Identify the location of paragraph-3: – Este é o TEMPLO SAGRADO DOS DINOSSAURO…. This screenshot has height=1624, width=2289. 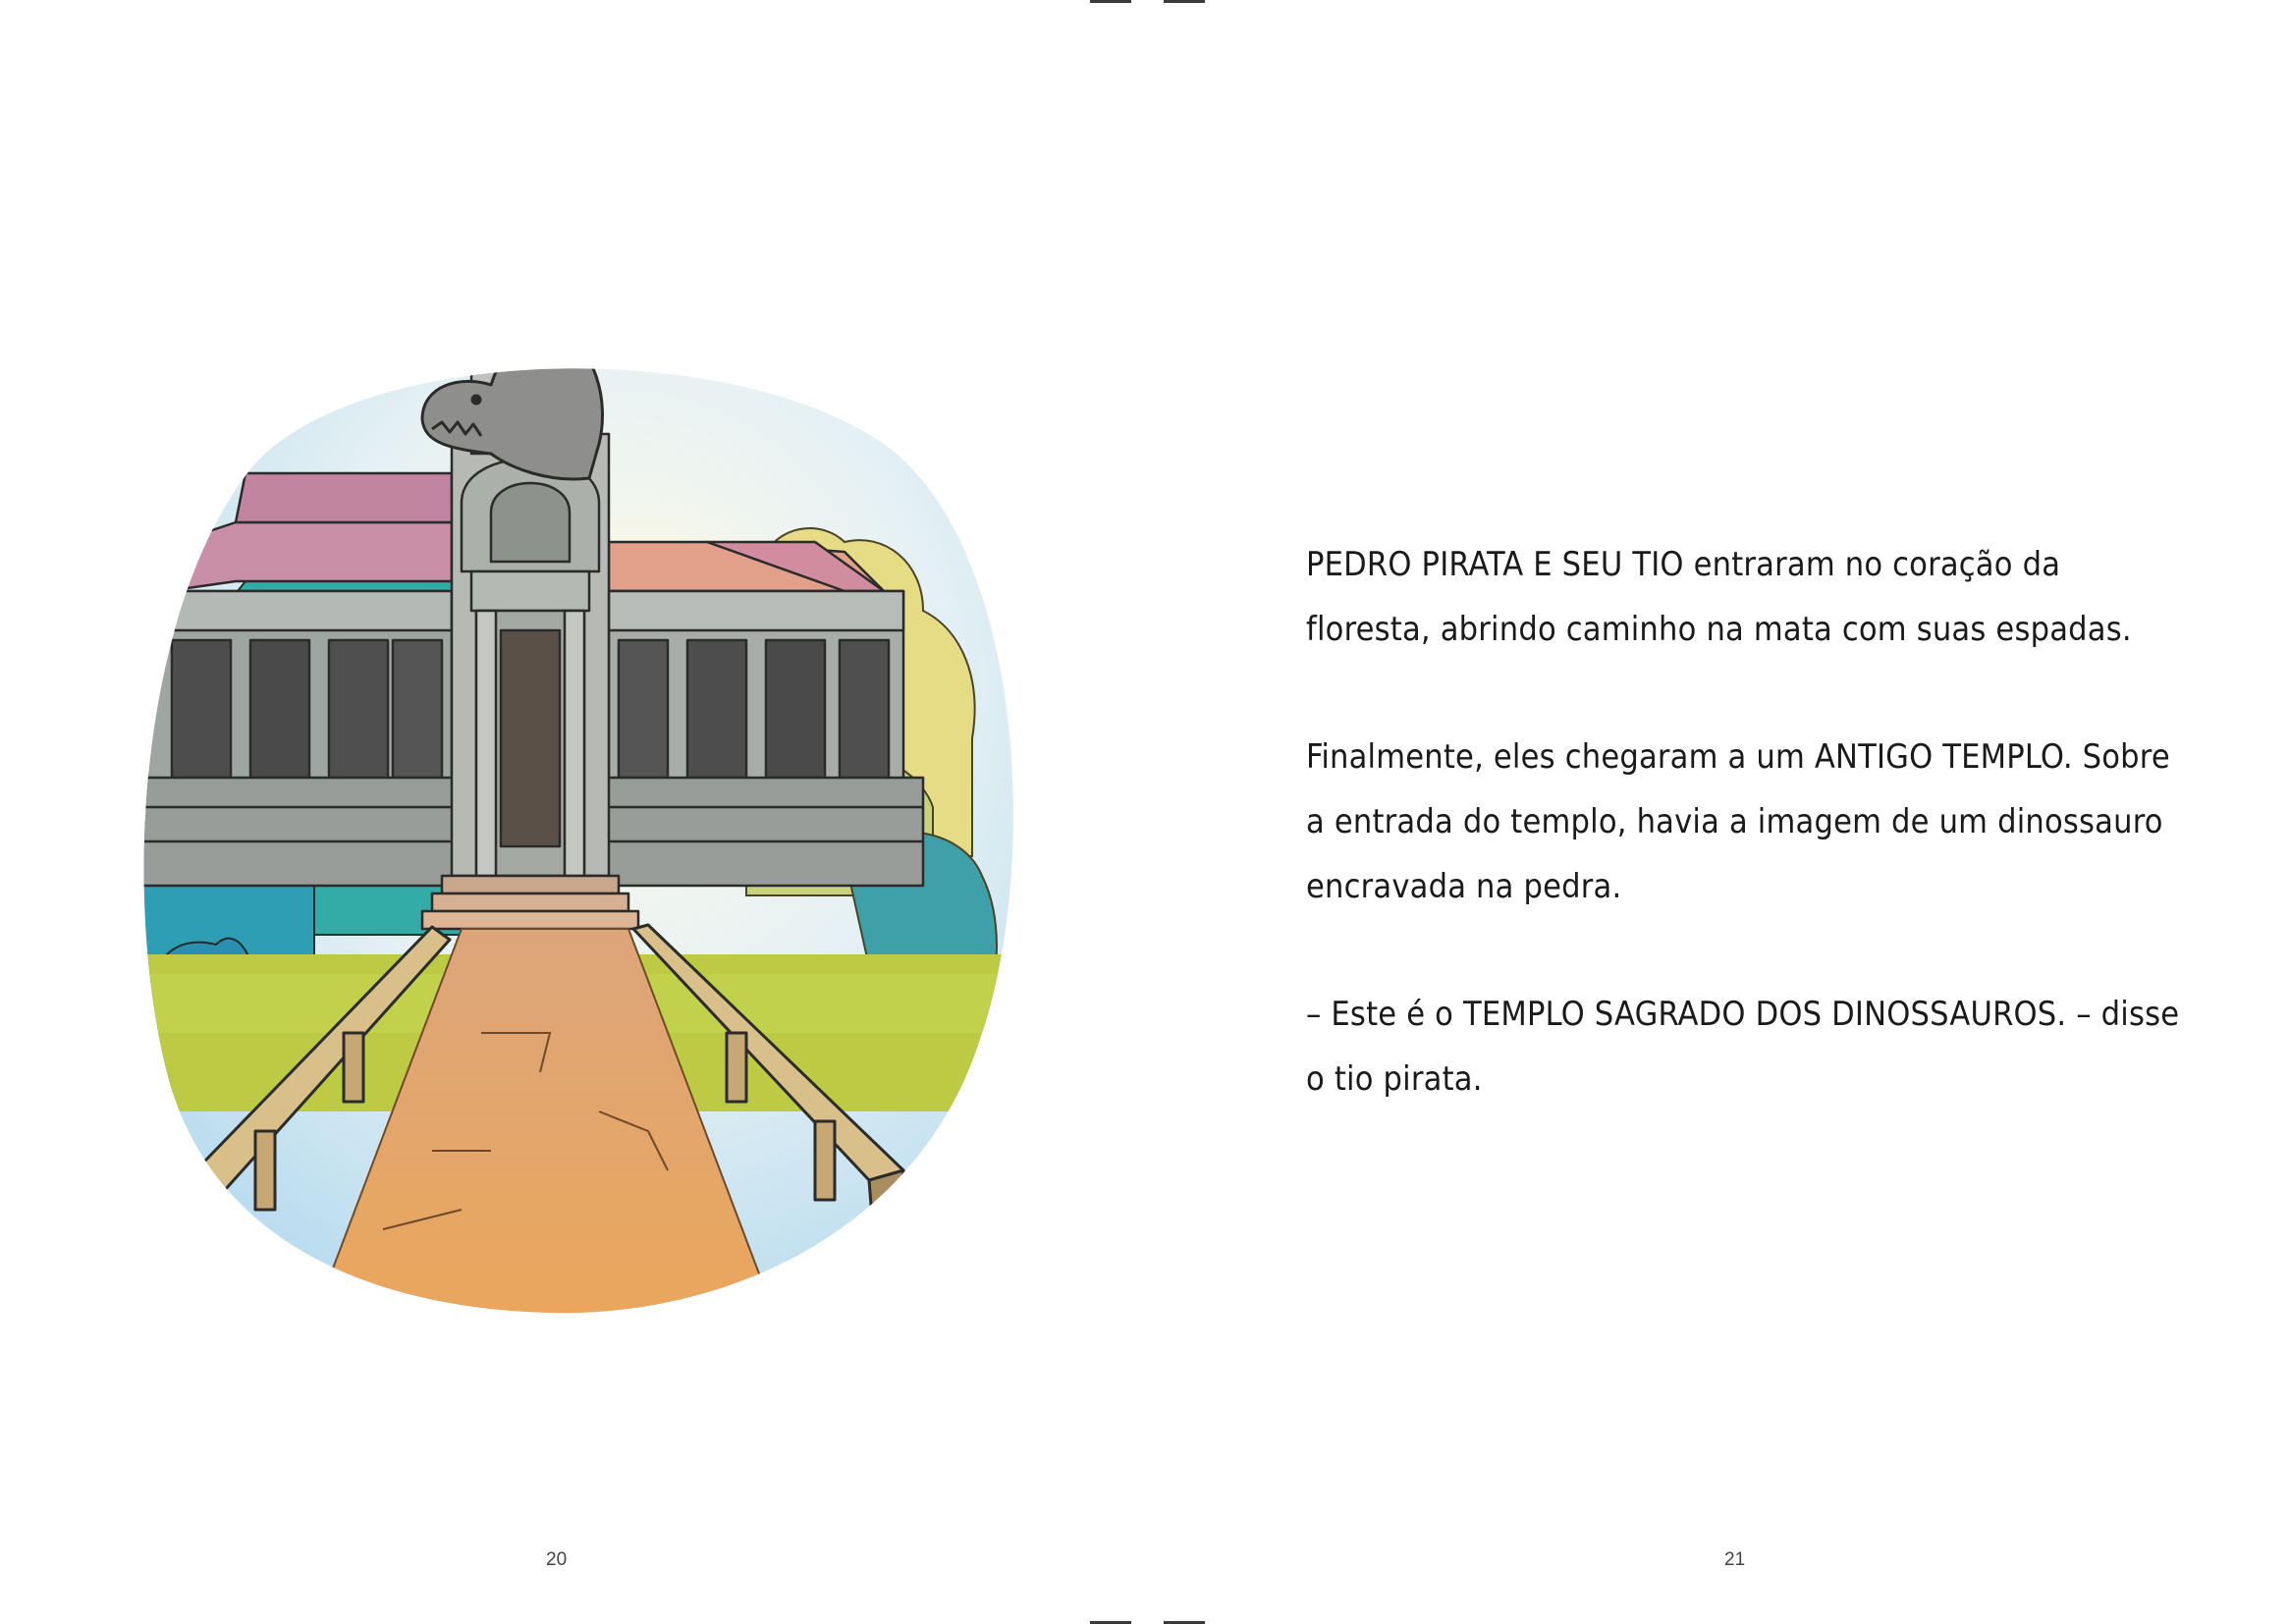
(1743, 1047).